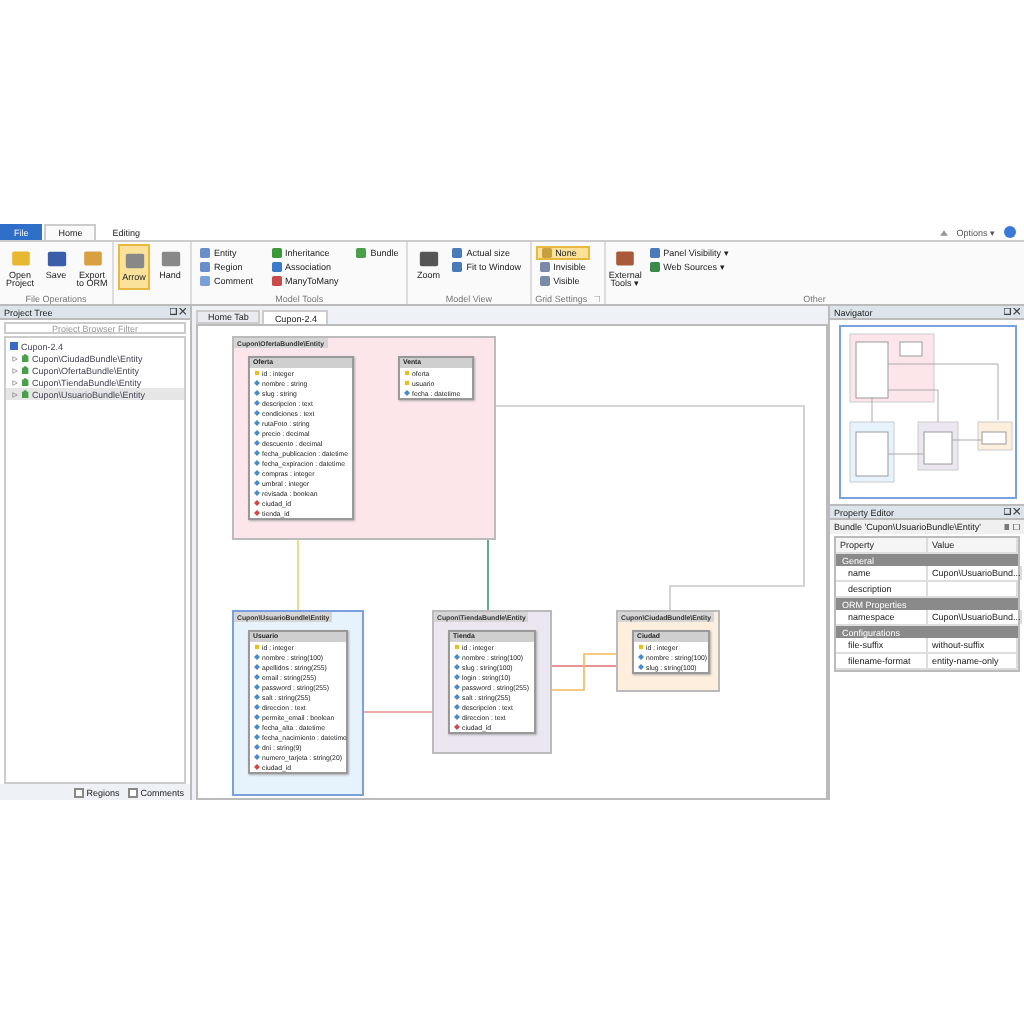  What do you see at coordinates (406, 383) in the screenshot?
I see `key-icon` at bounding box center [406, 383].